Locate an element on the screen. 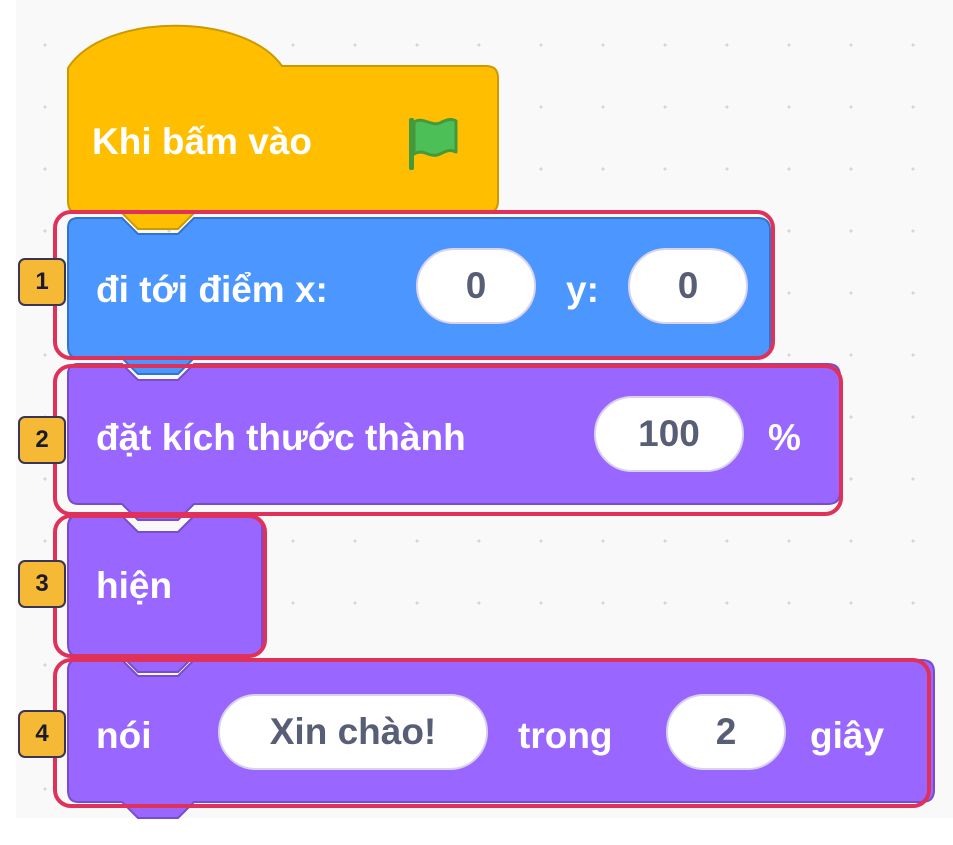 The height and width of the screenshot is (845, 953). size-value-input: 100 is located at coordinates (669, 434).